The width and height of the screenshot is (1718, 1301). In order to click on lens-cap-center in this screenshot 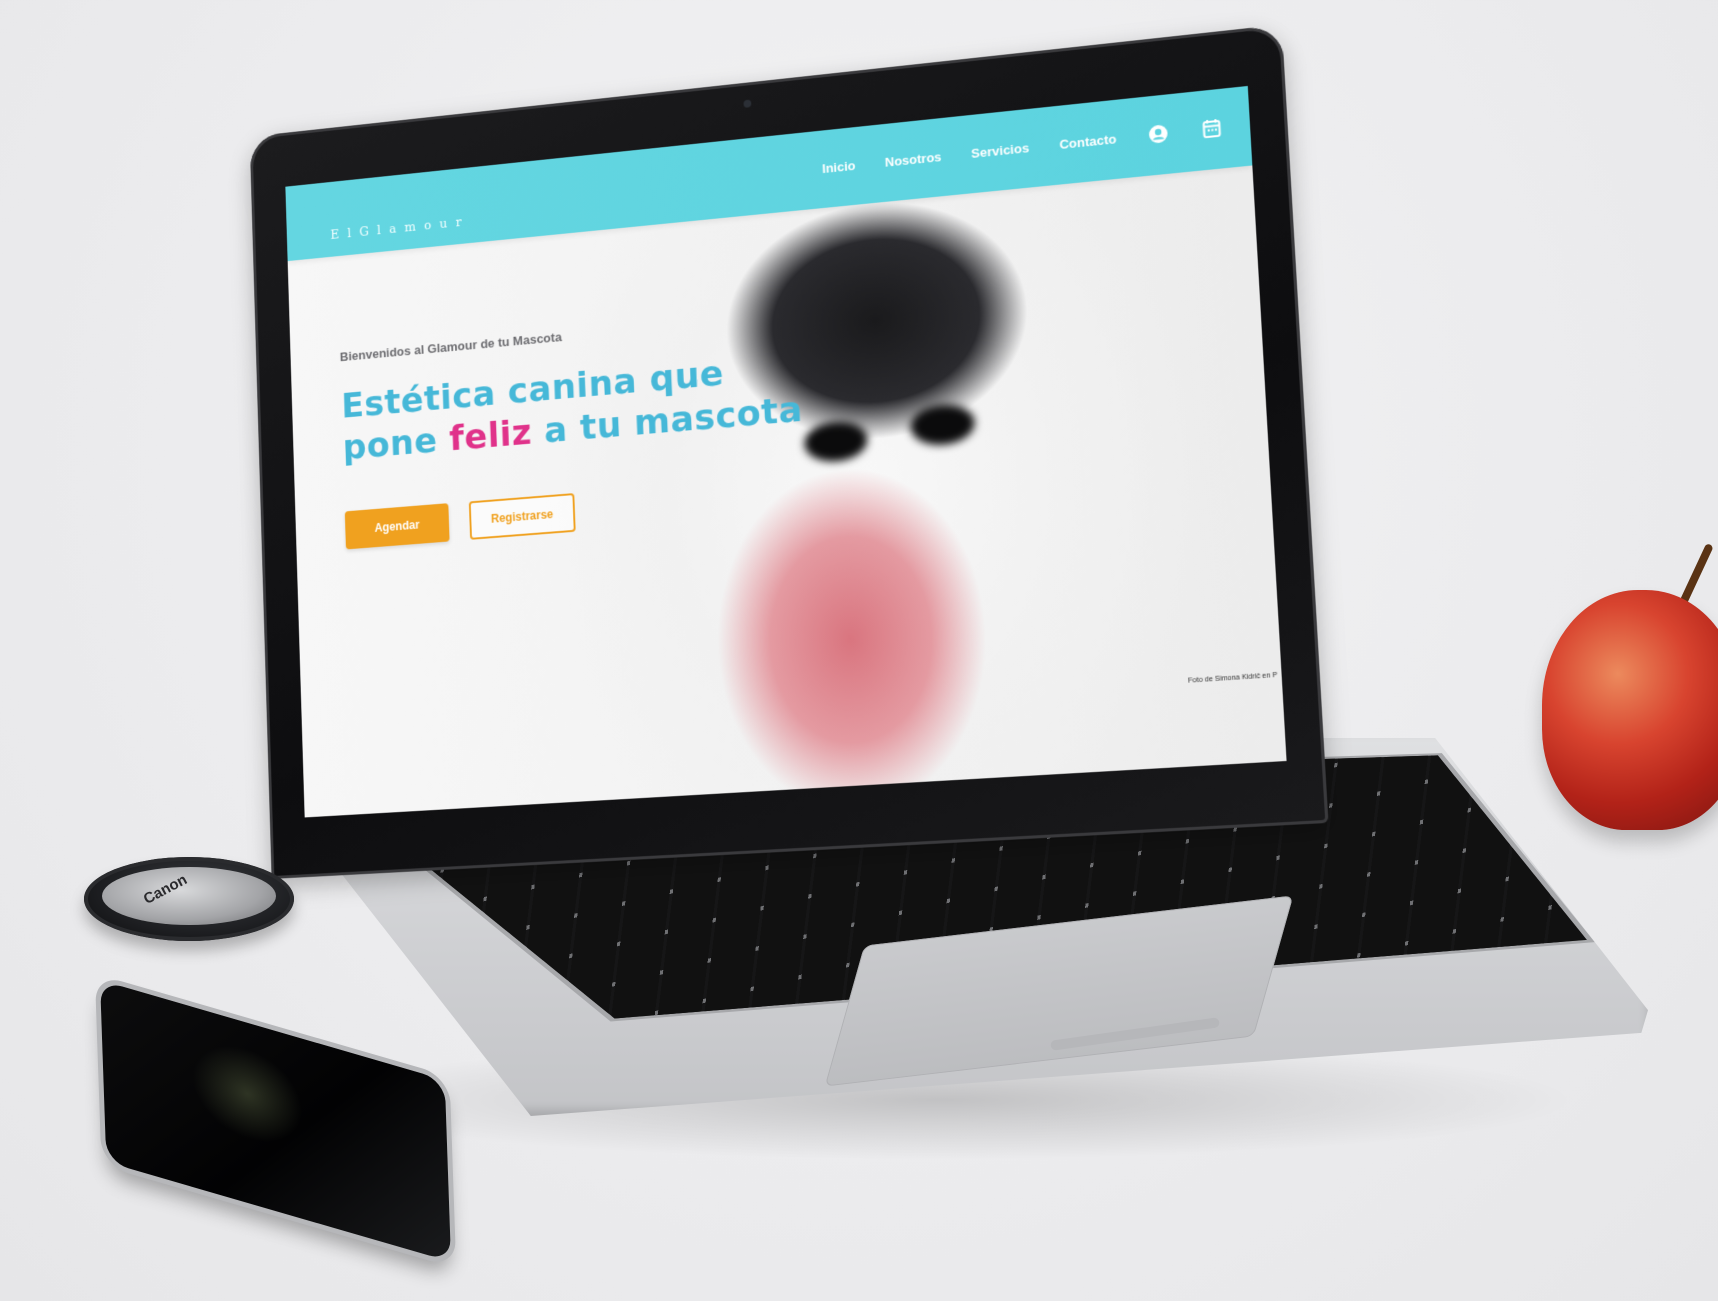, I will do `click(189, 896)`.